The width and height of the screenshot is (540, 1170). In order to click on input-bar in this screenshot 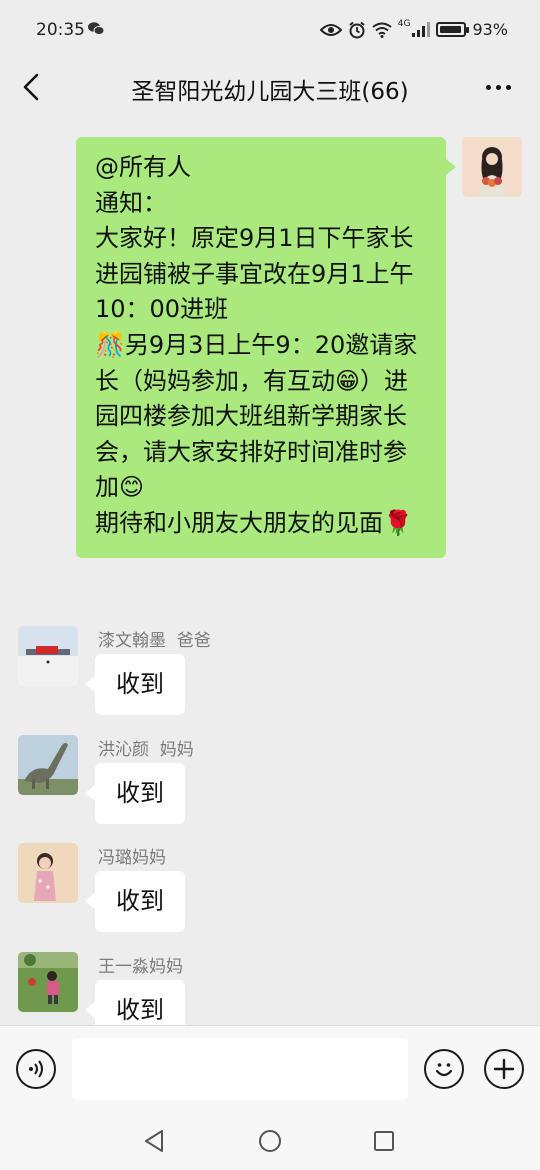, I will do `click(270, 1067)`.